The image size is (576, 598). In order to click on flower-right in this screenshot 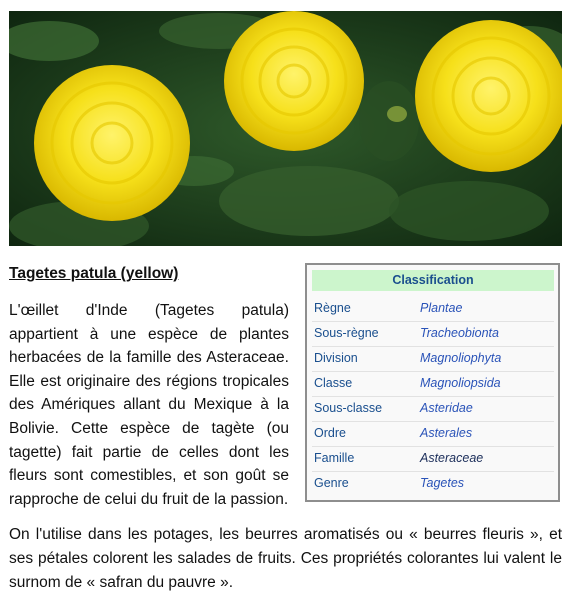, I will do `click(488, 96)`.